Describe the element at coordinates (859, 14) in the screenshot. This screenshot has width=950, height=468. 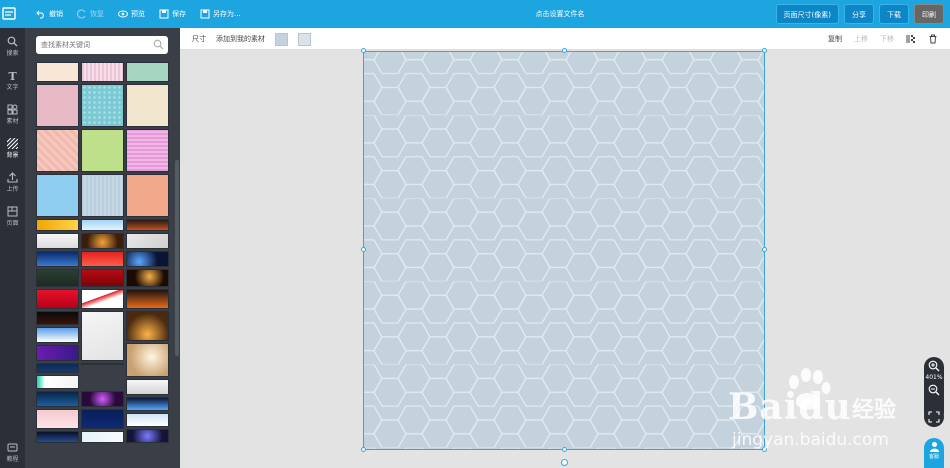
I see `share-button: 分享` at that location.